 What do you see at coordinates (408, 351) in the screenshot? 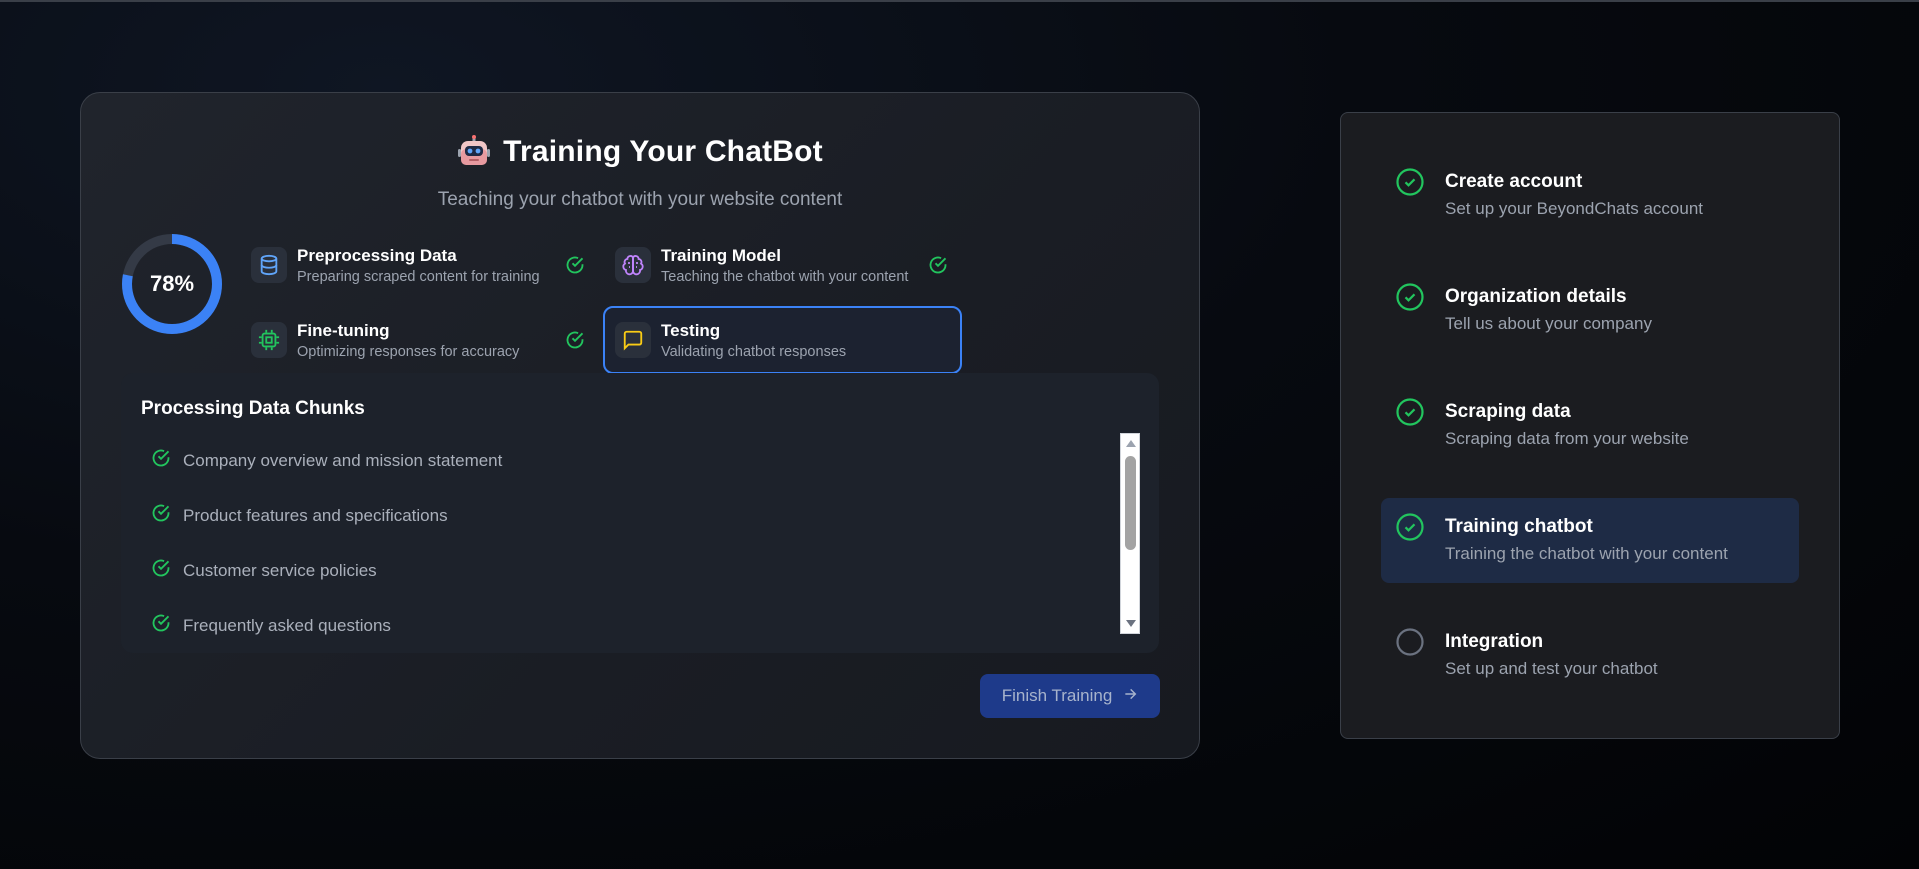
I see `stage-description: Optimizing responses for accuracy` at bounding box center [408, 351].